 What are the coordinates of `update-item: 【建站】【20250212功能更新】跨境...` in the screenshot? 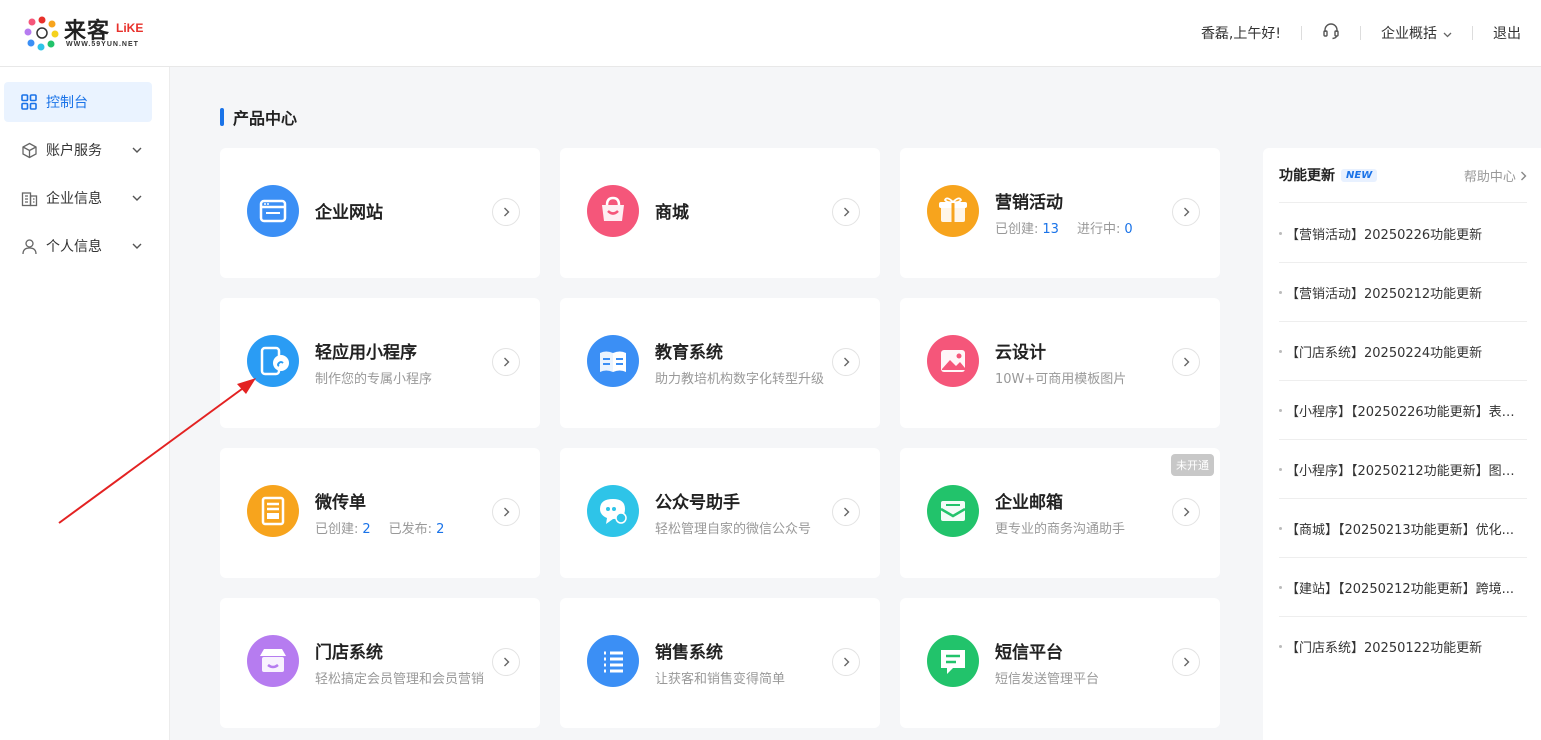 It's located at (1403, 587).